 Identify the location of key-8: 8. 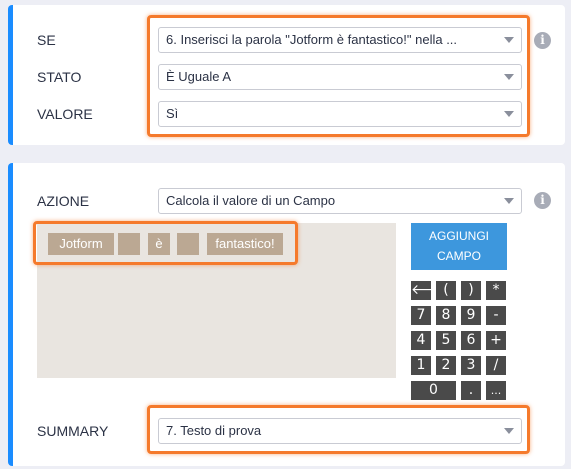
(446, 315).